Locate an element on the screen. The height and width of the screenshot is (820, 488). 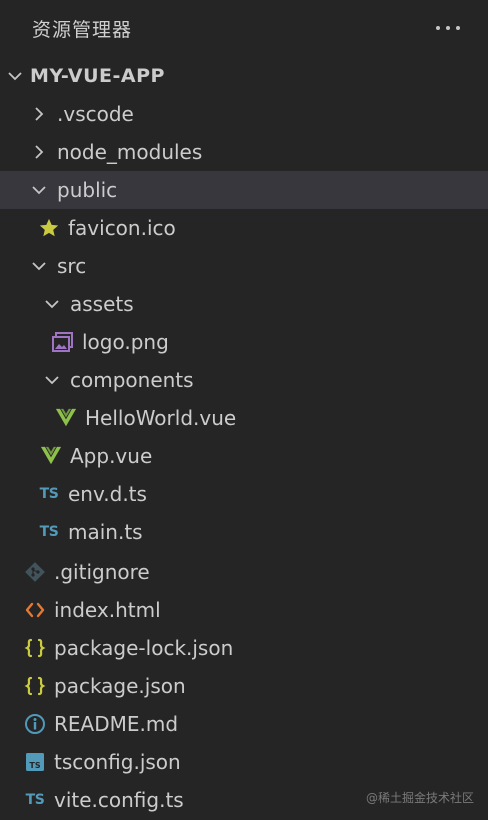
tree-item-helloworld: HelloWorld.vue is located at coordinates (244, 418).